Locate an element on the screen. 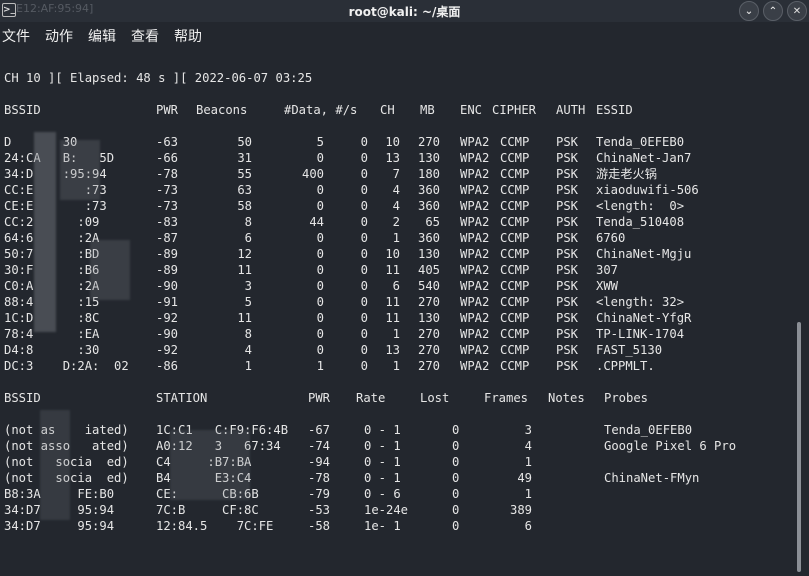  ap-header-cipher: CIPHER is located at coordinates (514, 110).